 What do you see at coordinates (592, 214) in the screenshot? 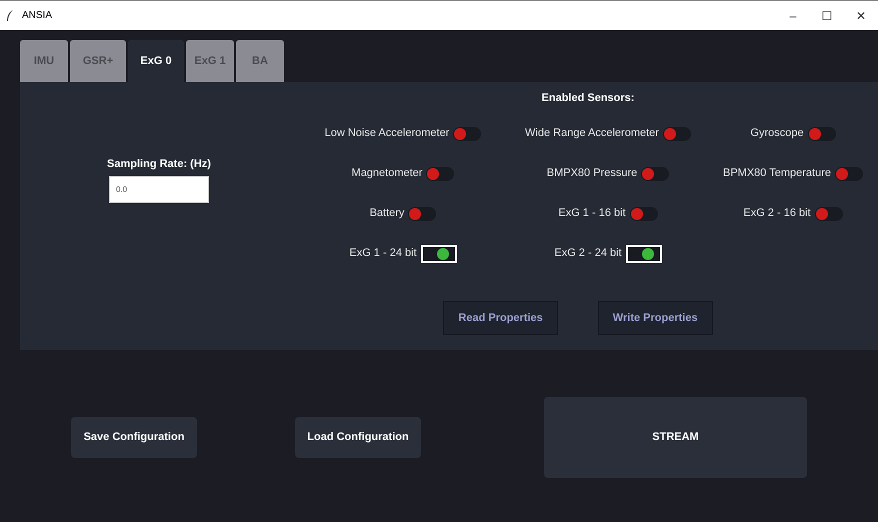
I see `sensor-label: ExG 1 - 16 bit` at bounding box center [592, 214].